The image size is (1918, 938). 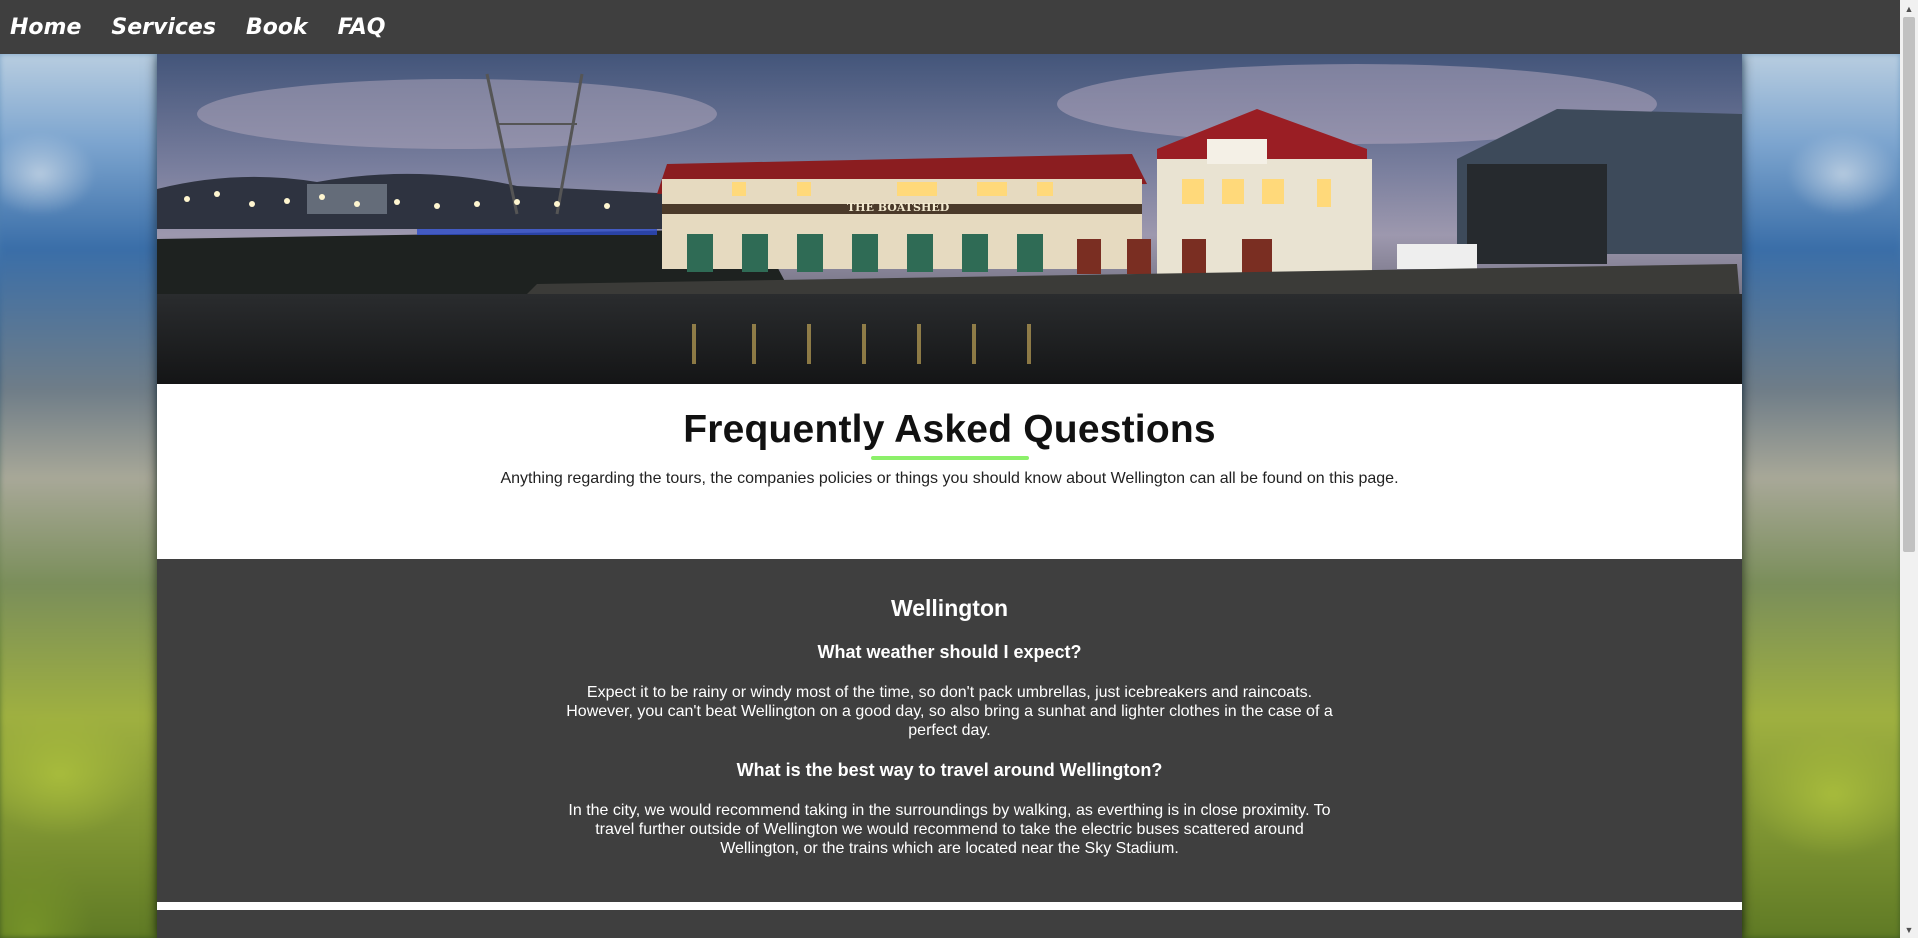 I want to click on hero-sign-text: THE BOATSHED, so click(x=898, y=207).